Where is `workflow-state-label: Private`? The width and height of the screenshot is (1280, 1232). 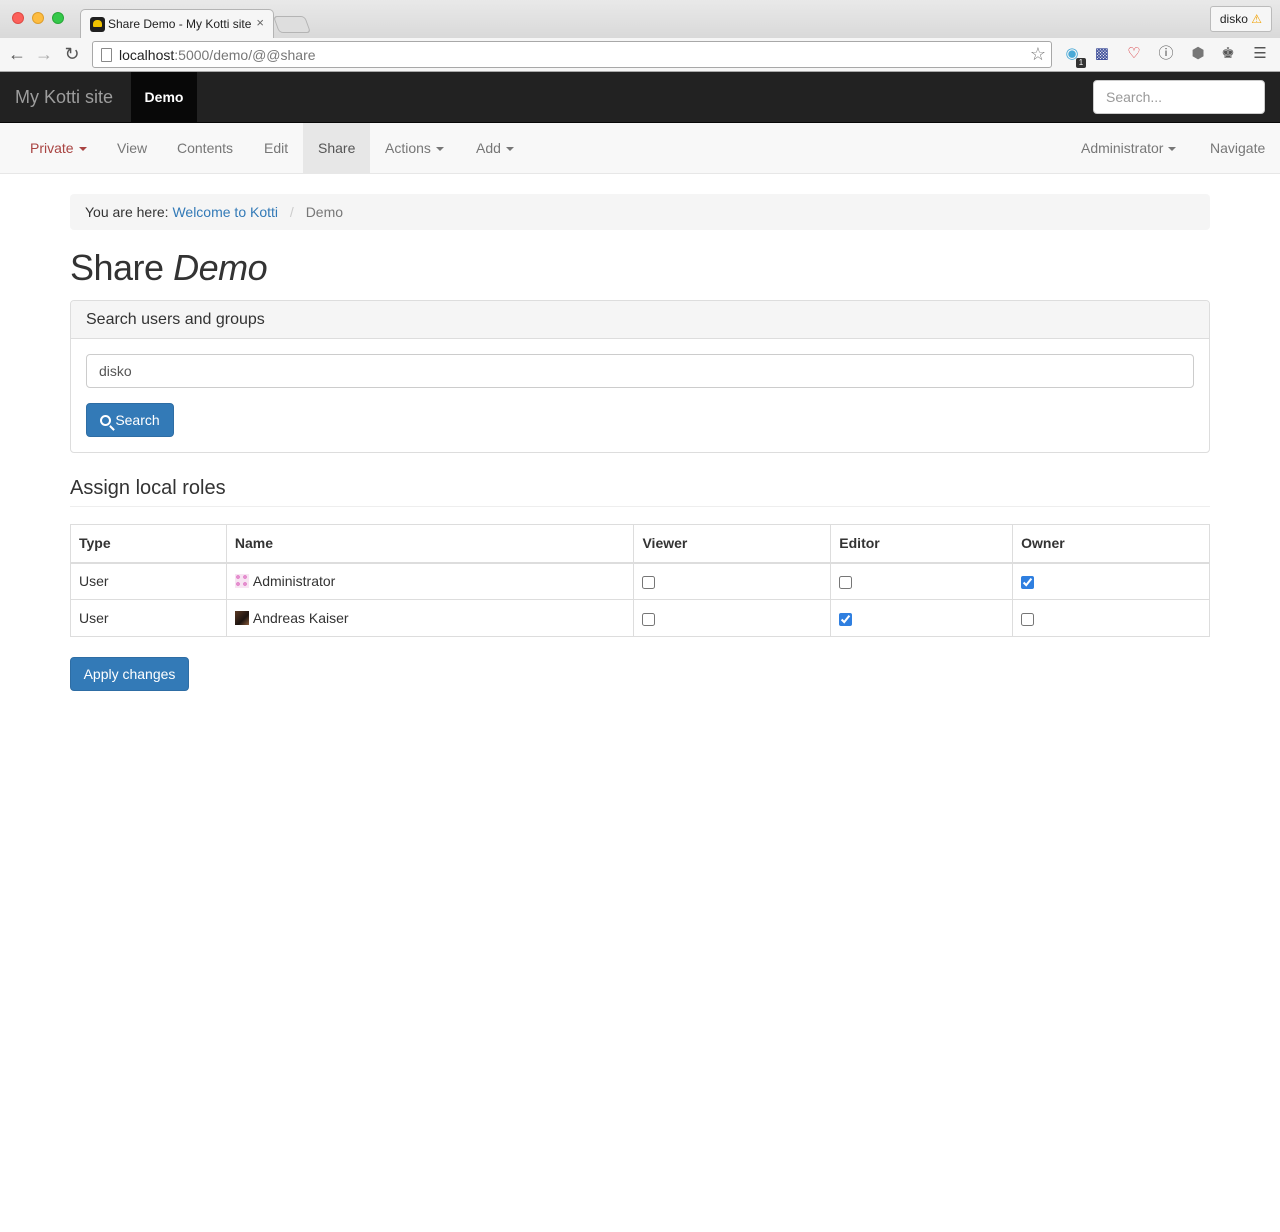
workflow-state-label: Private is located at coordinates (52, 148).